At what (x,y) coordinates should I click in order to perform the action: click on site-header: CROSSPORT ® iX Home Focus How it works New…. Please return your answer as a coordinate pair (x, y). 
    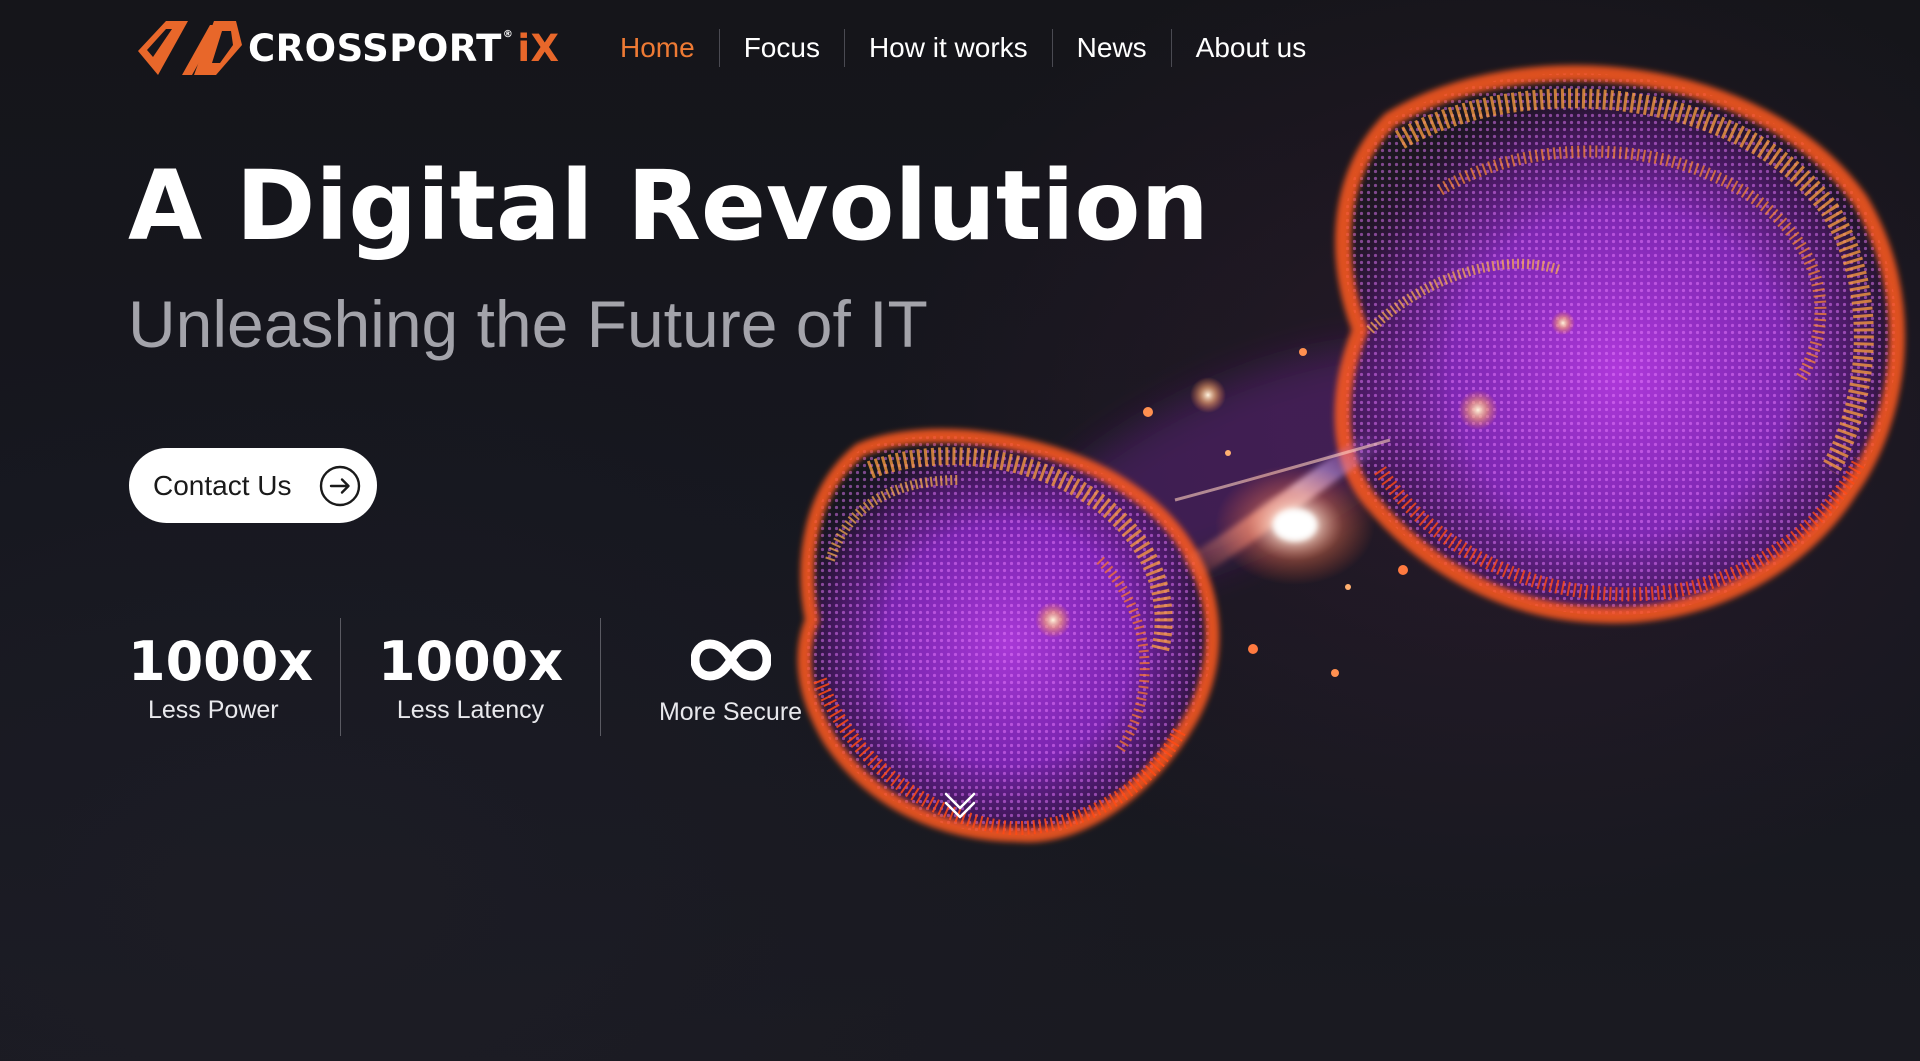
    Looking at the image, I should click on (960, 48).